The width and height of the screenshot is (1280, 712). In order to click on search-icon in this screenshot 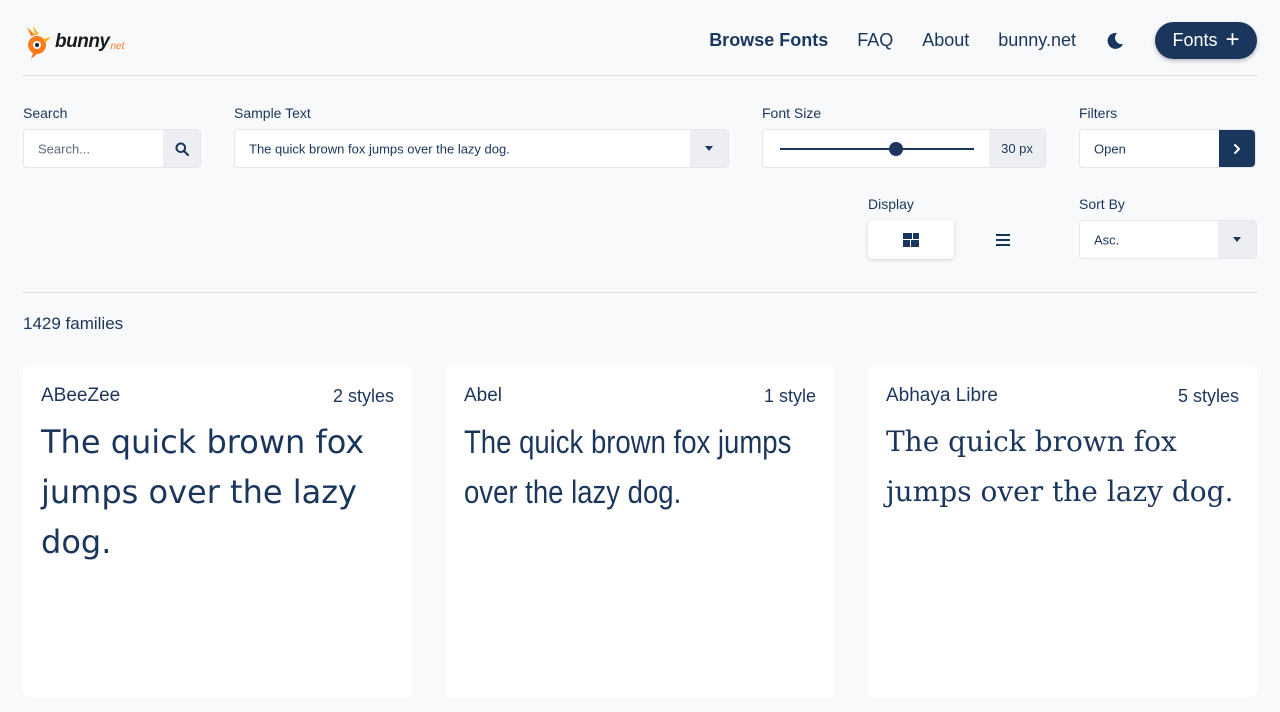, I will do `click(182, 149)`.